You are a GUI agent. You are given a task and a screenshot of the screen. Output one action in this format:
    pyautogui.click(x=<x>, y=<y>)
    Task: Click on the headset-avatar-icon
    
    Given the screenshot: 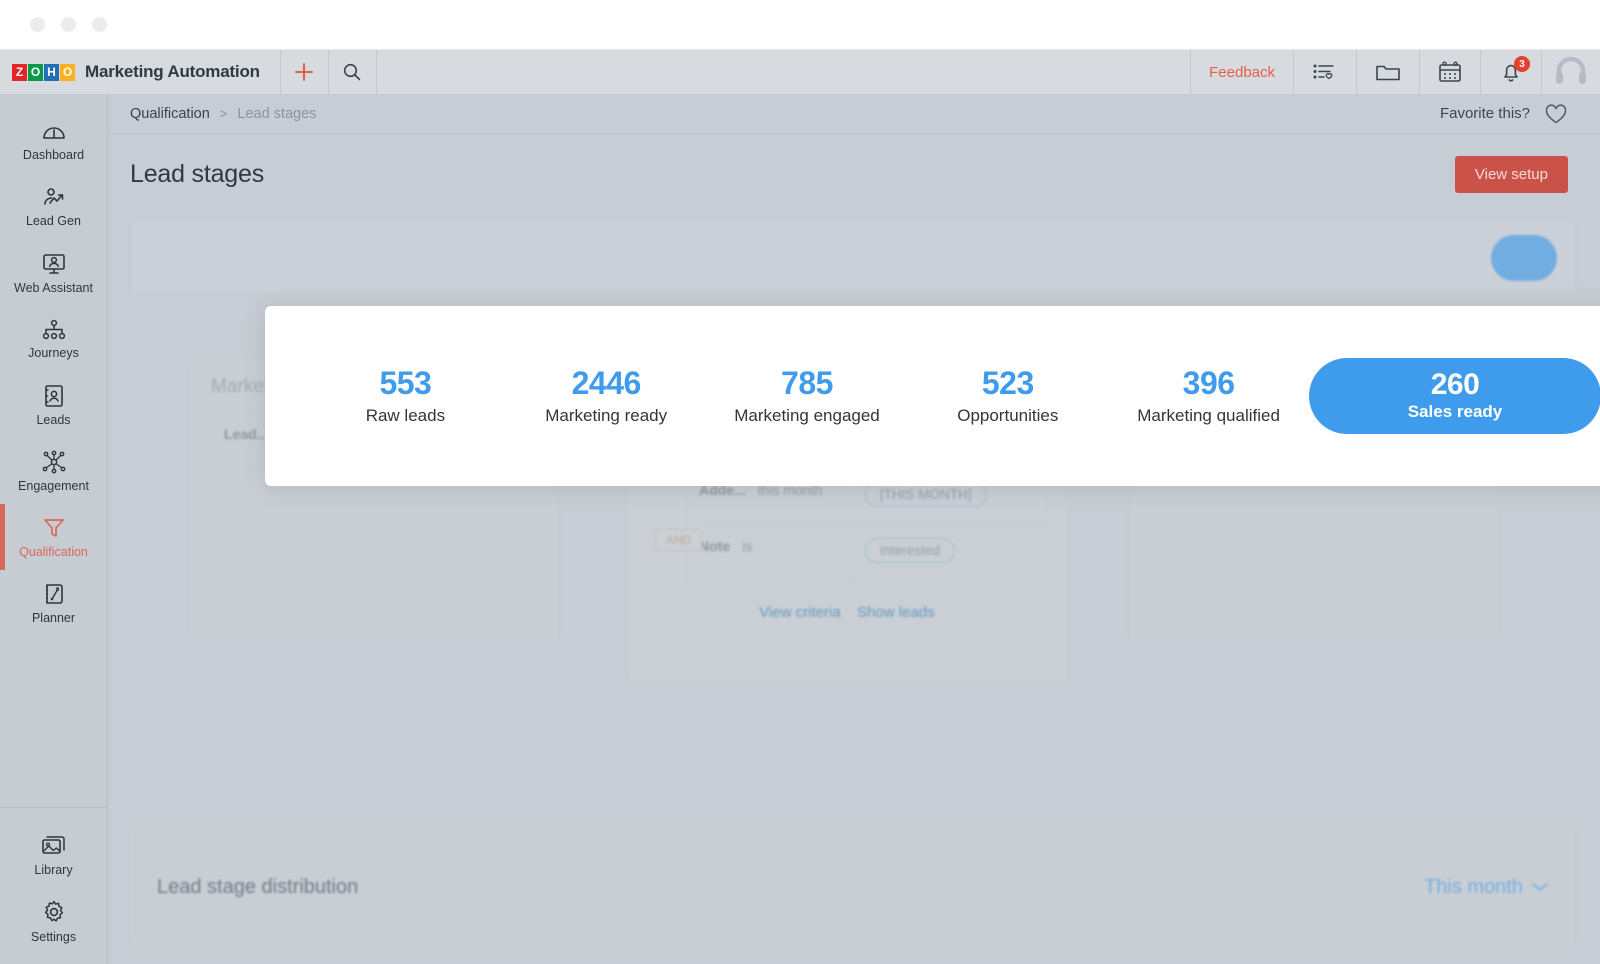 What is the action you would take?
    pyautogui.click(x=1571, y=72)
    